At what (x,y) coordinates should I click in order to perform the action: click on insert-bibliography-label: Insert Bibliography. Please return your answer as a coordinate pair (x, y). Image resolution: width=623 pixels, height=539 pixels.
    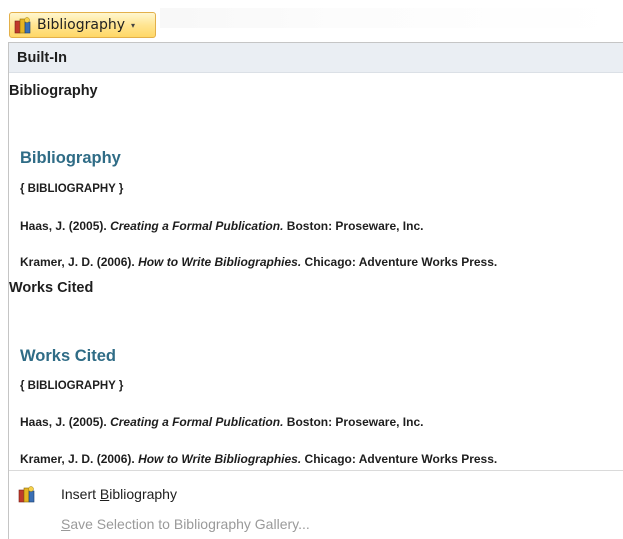
    Looking at the image, I should click on (119, 494).